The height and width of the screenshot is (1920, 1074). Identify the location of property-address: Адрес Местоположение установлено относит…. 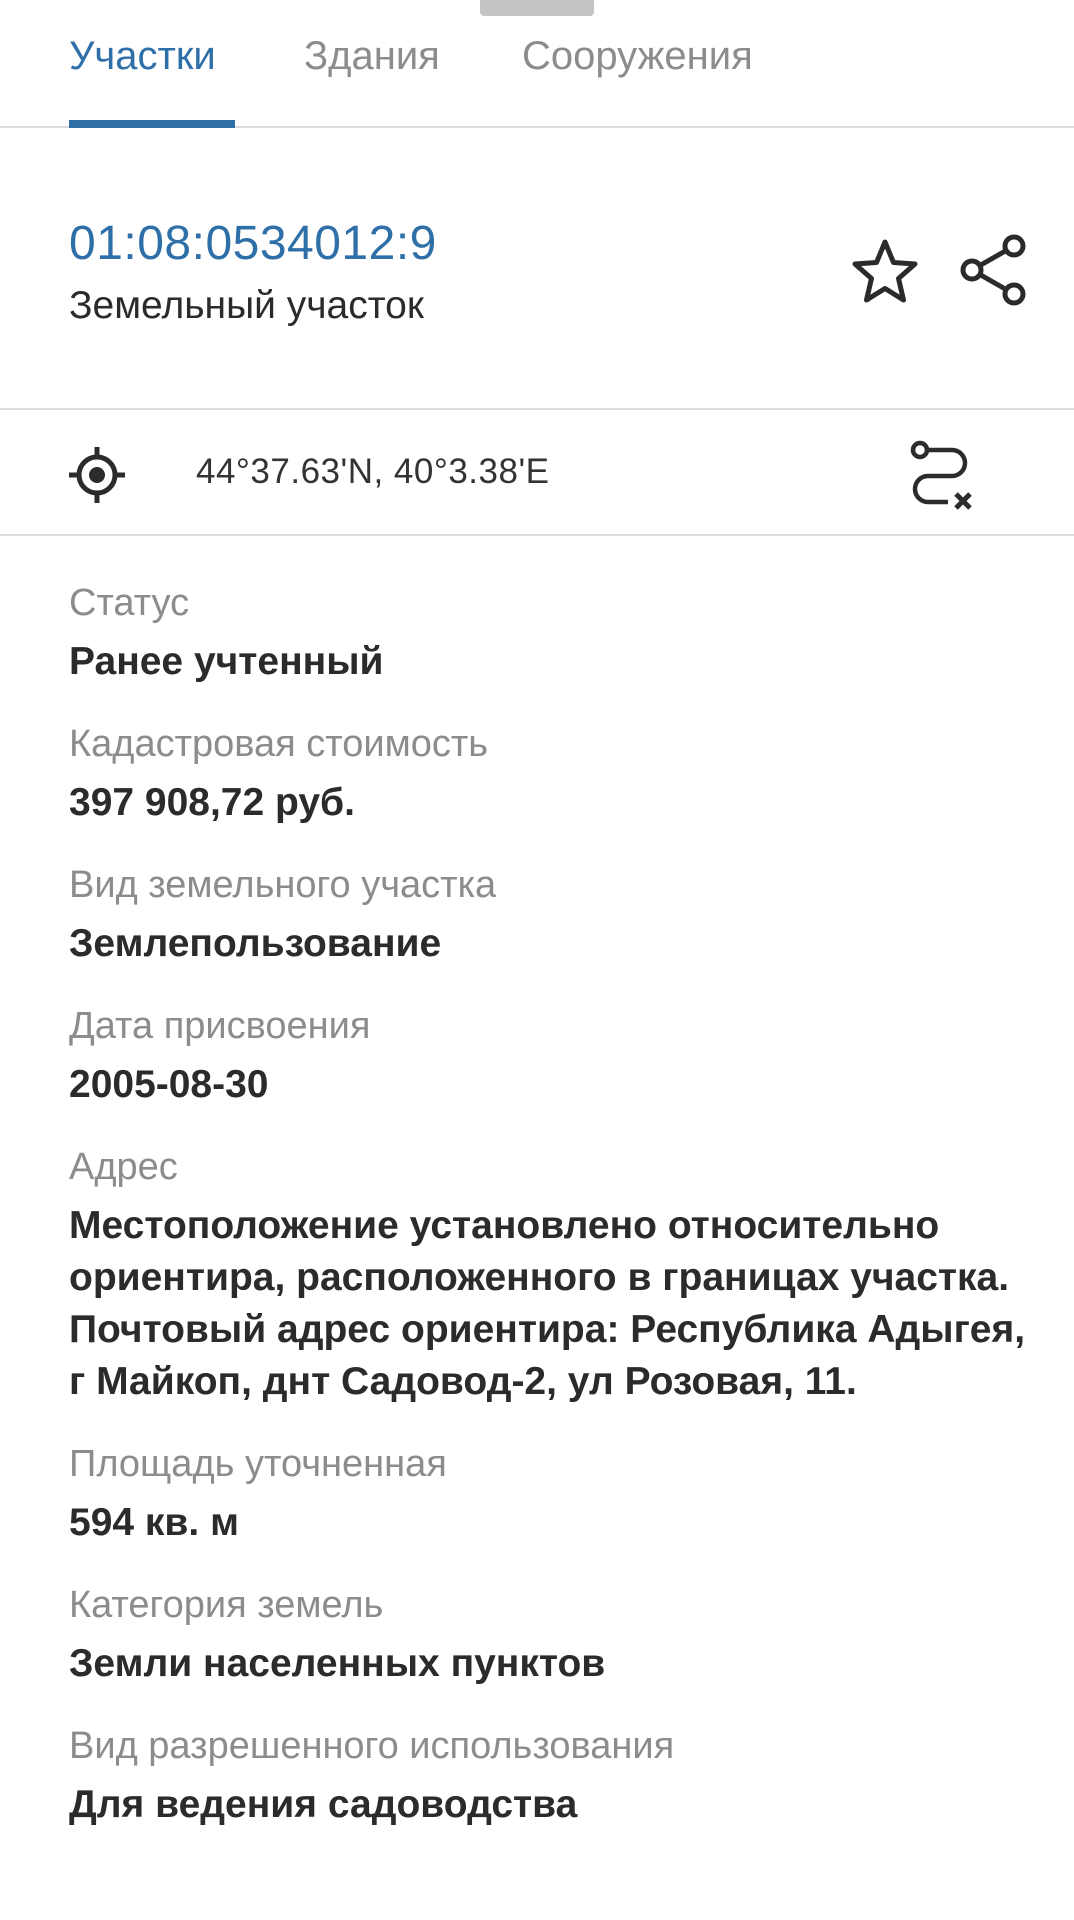
(549, 1275).